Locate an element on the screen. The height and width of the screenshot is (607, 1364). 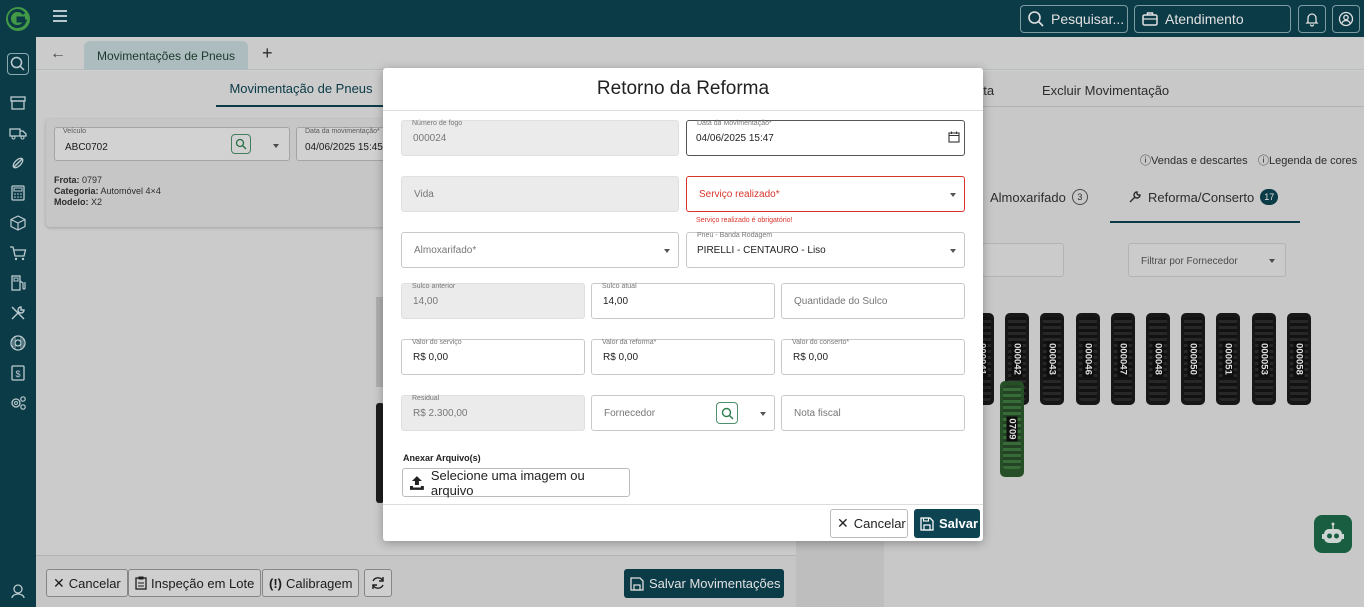
almox-chevron-down-icon is located at coordinates (667, 251).